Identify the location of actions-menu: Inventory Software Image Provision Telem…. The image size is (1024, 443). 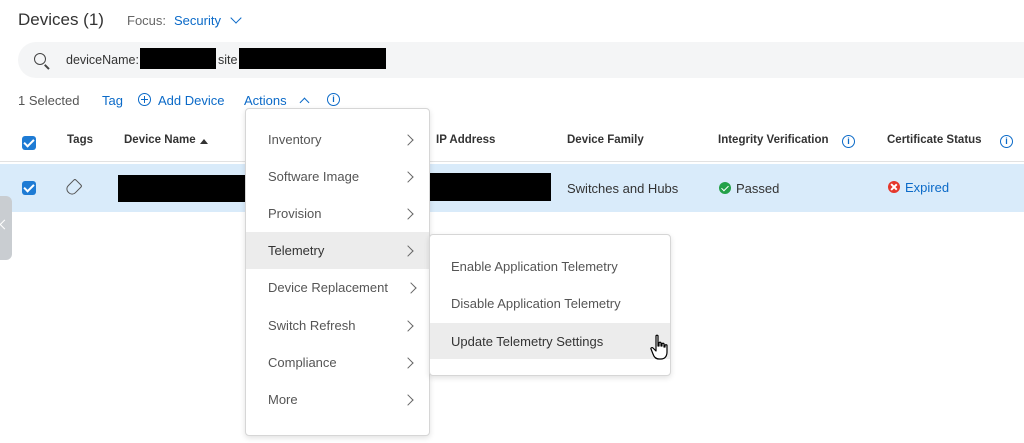
(337, 272).